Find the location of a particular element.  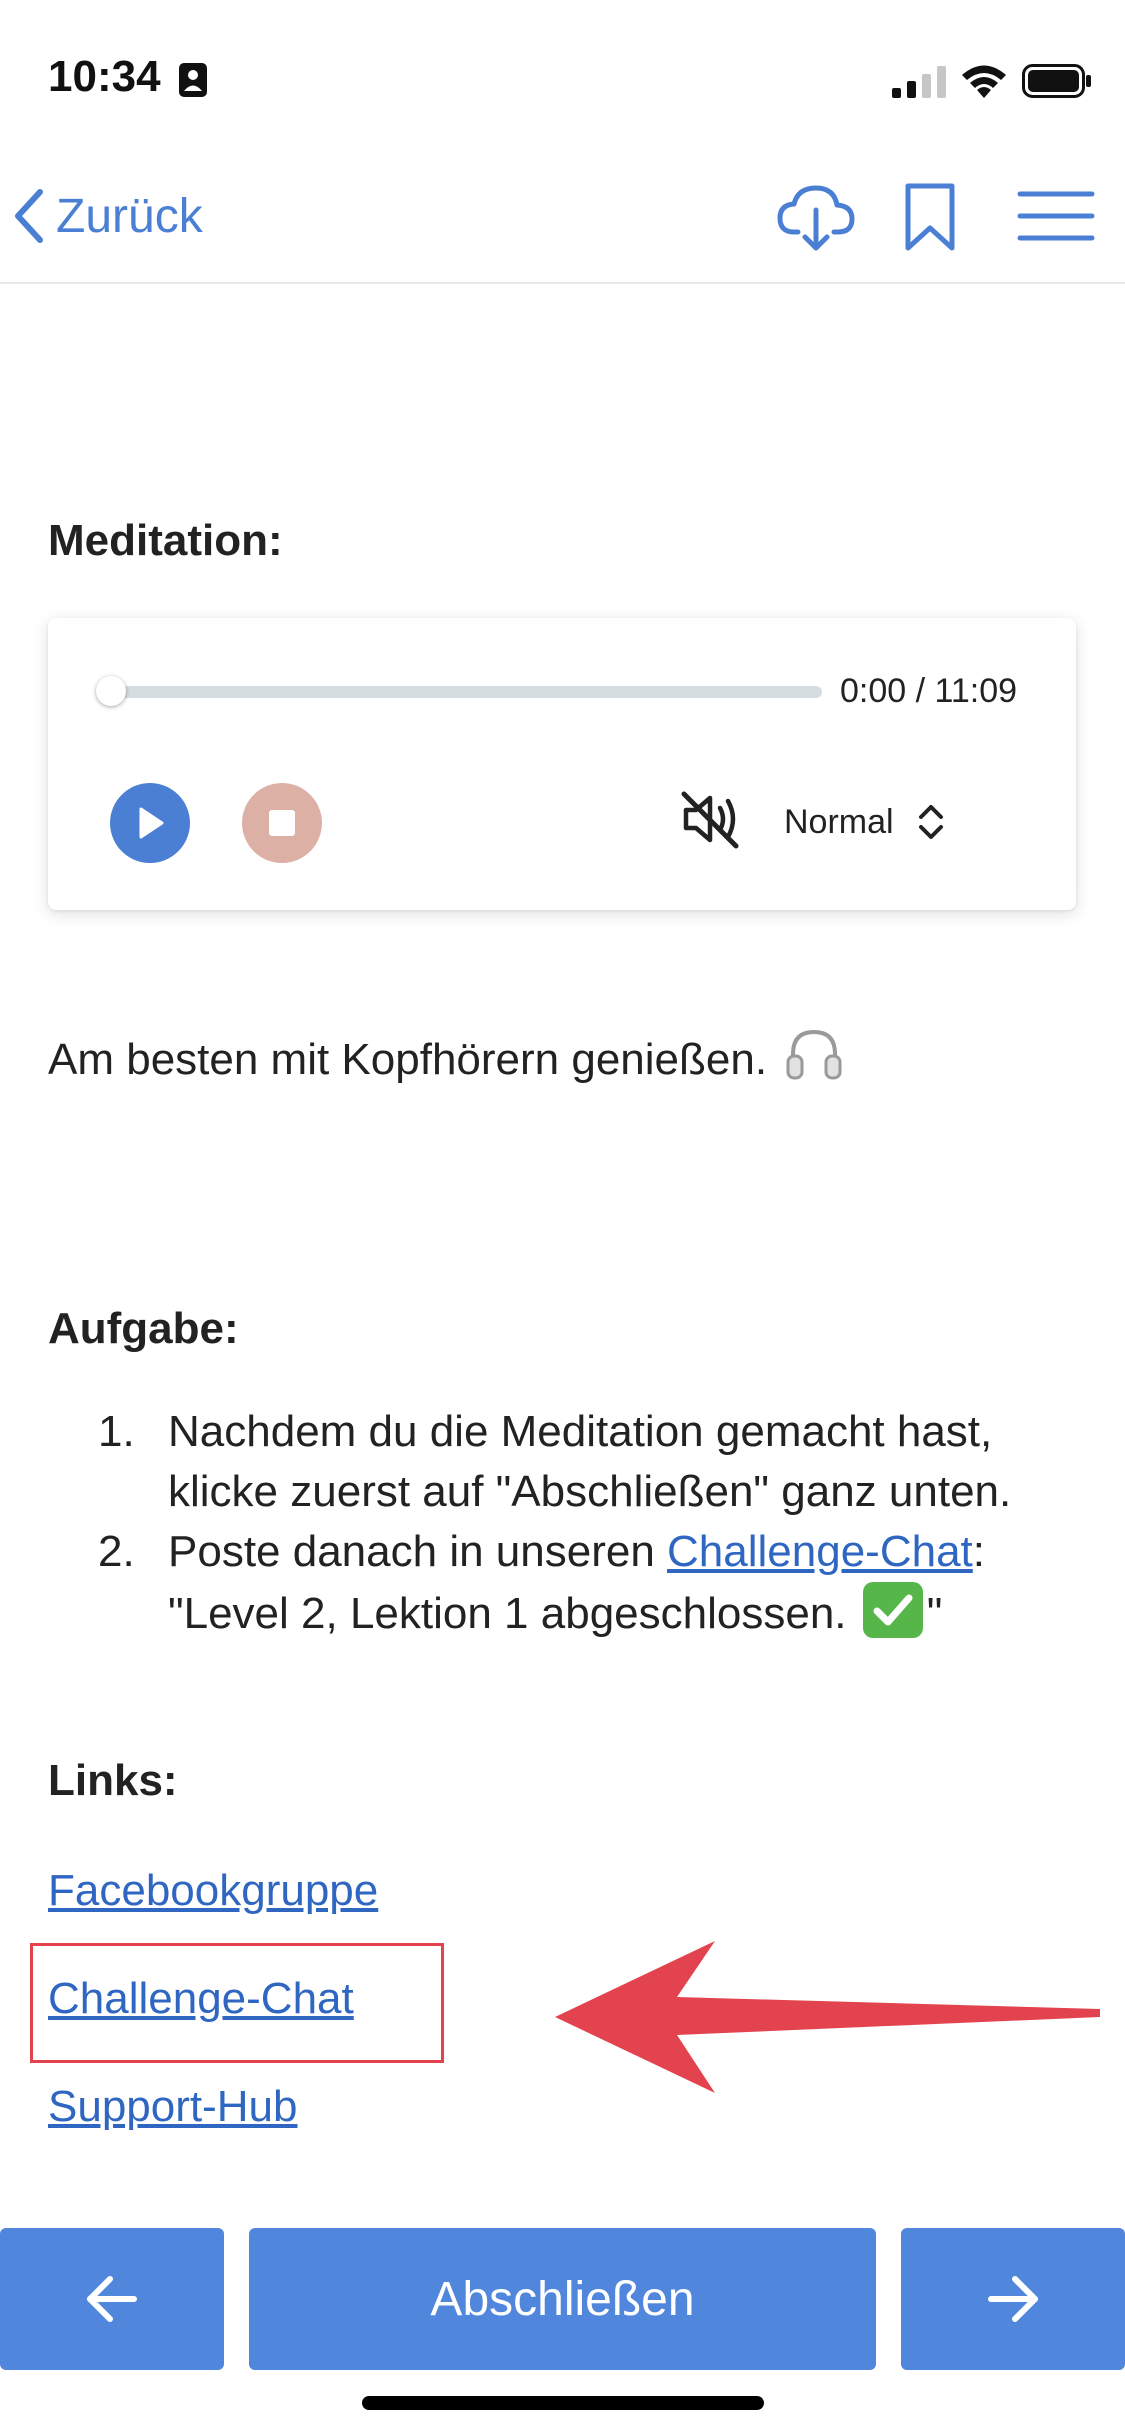

red-arrow-annotation is located at coordinates (827, 2017).